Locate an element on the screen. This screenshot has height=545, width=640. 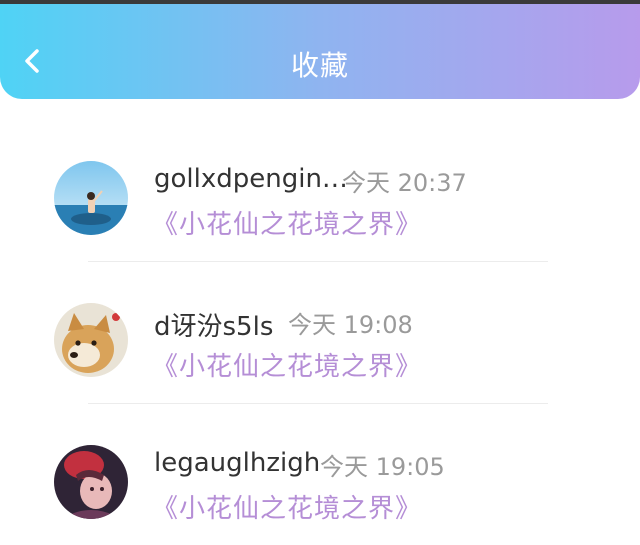
anime-character-avatar-icon is located at coordinates (91, 482).